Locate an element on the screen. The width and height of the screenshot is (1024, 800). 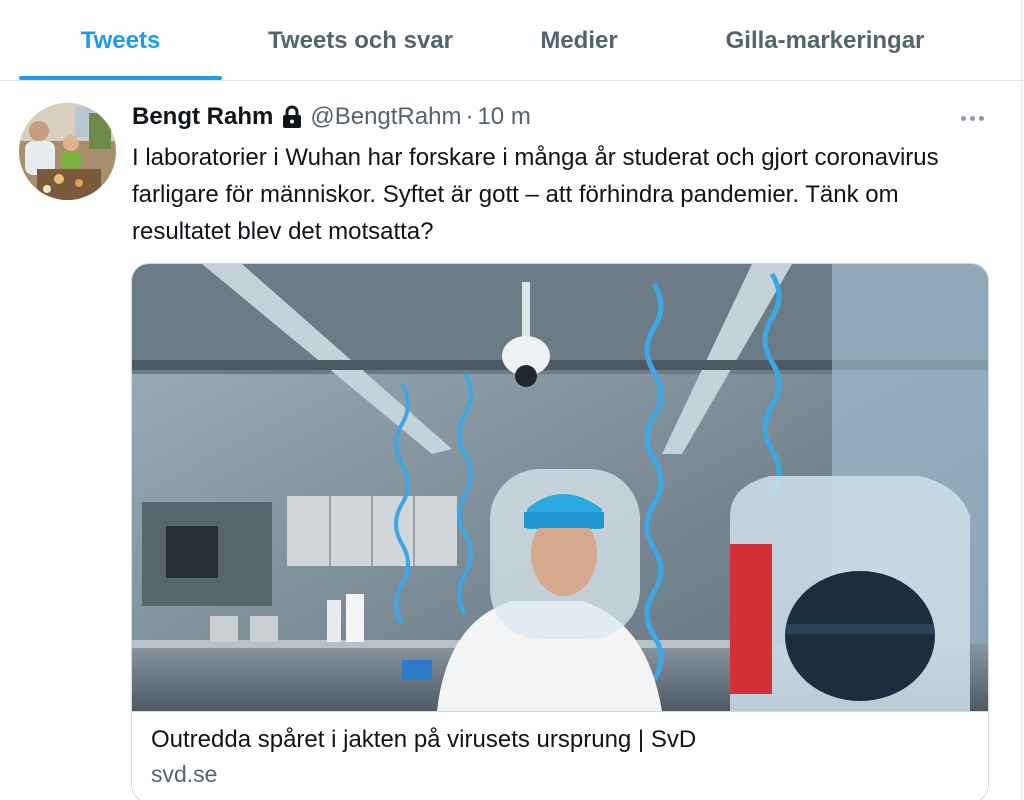
author-handle: @BengtRahm is located at coordinates (385, 117).